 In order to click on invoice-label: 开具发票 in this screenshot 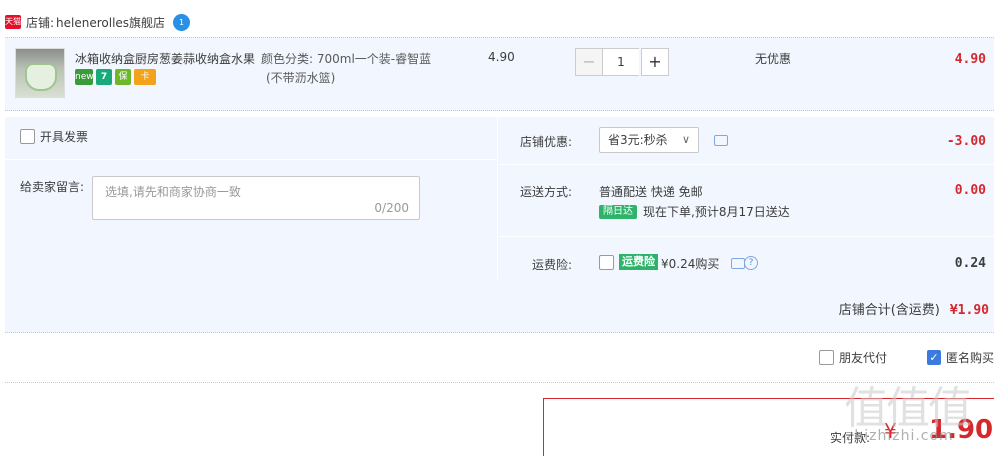, I will do `click(64, 137)`.